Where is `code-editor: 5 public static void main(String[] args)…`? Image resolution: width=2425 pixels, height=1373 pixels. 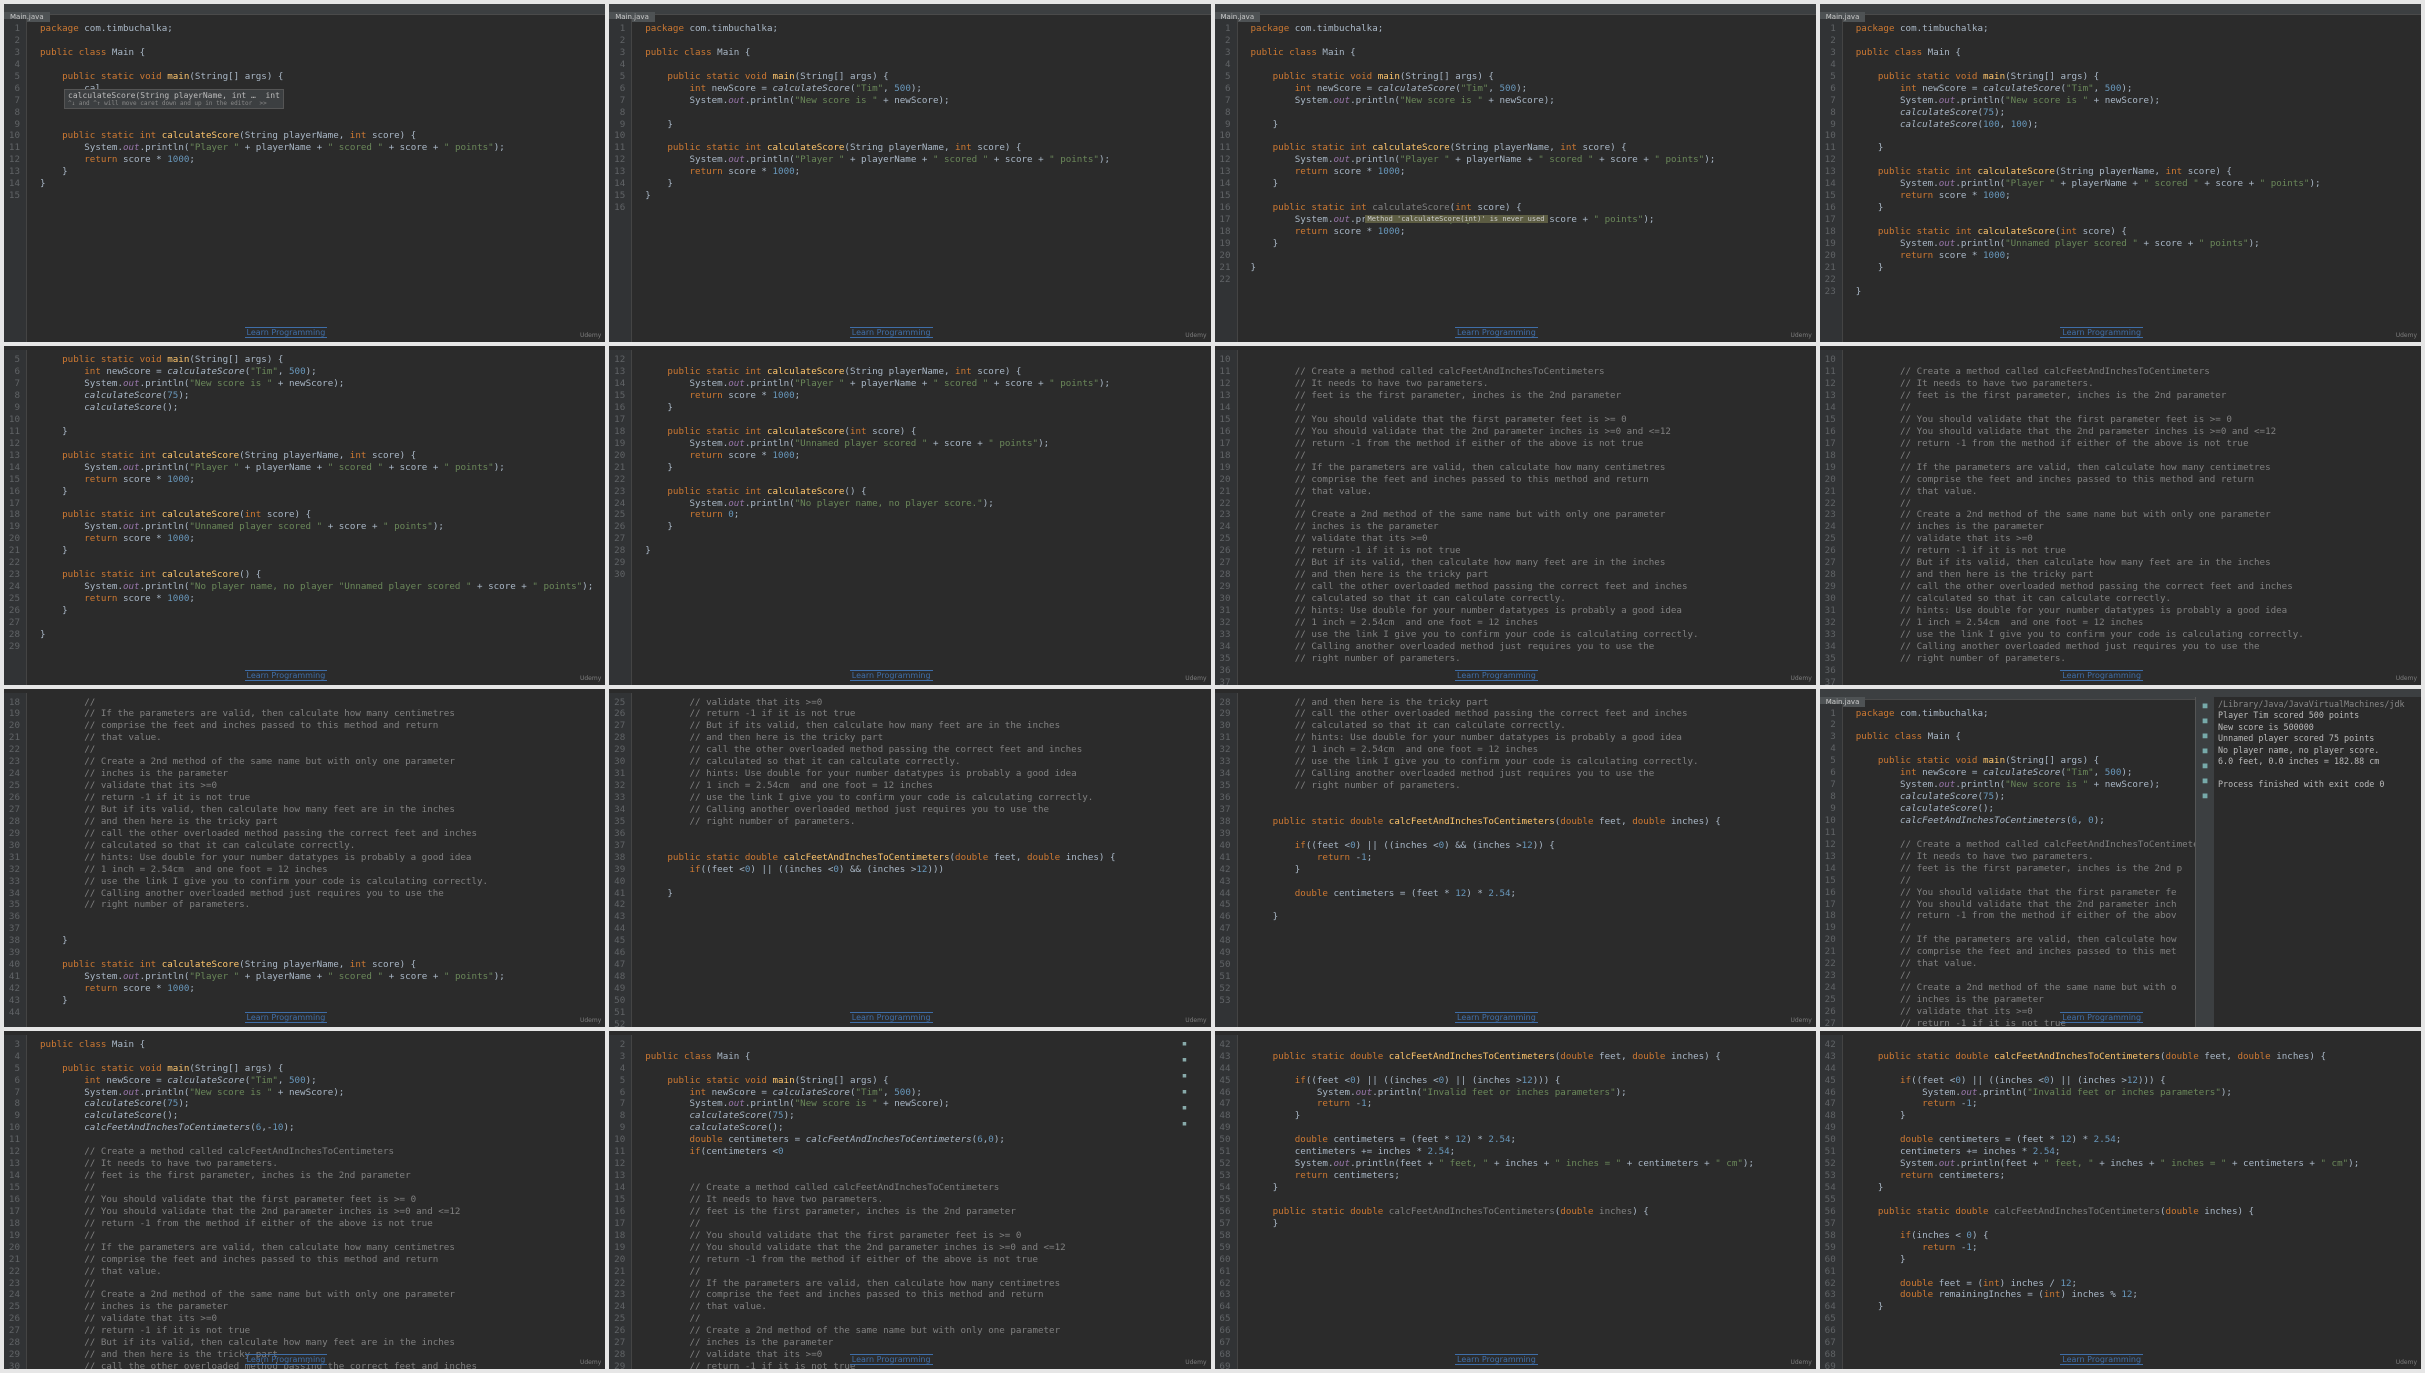
code-editor: 5 public static void main(String[] args)… is located at coordinates (304, 517).